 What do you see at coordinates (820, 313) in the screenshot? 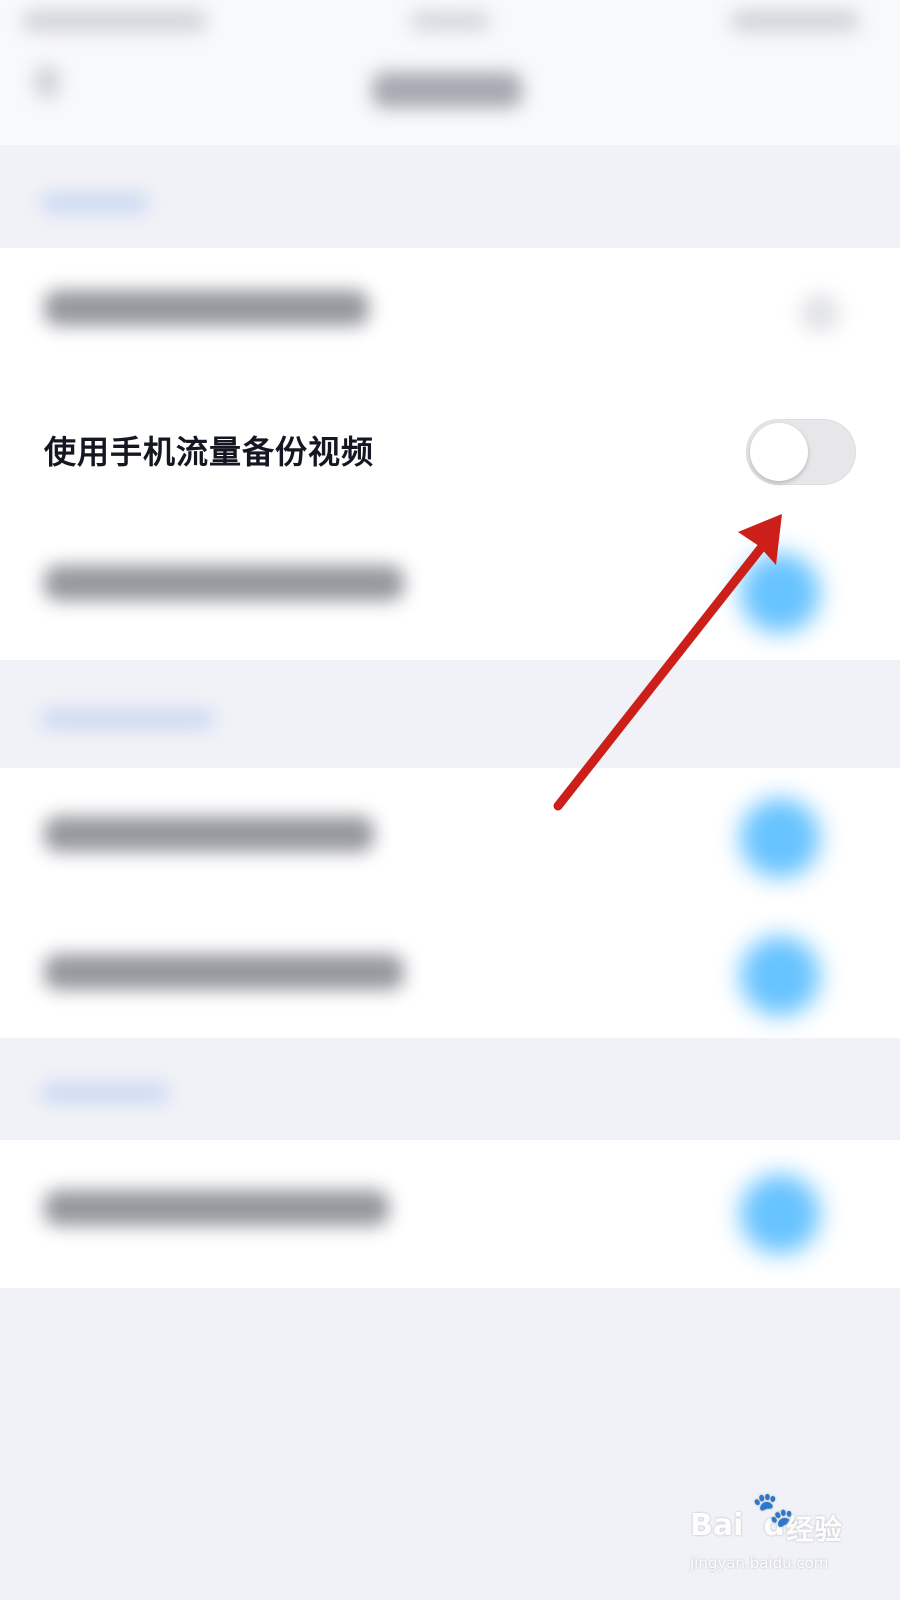
I see `chevron-right-icon` at bounding box center [820, 313].